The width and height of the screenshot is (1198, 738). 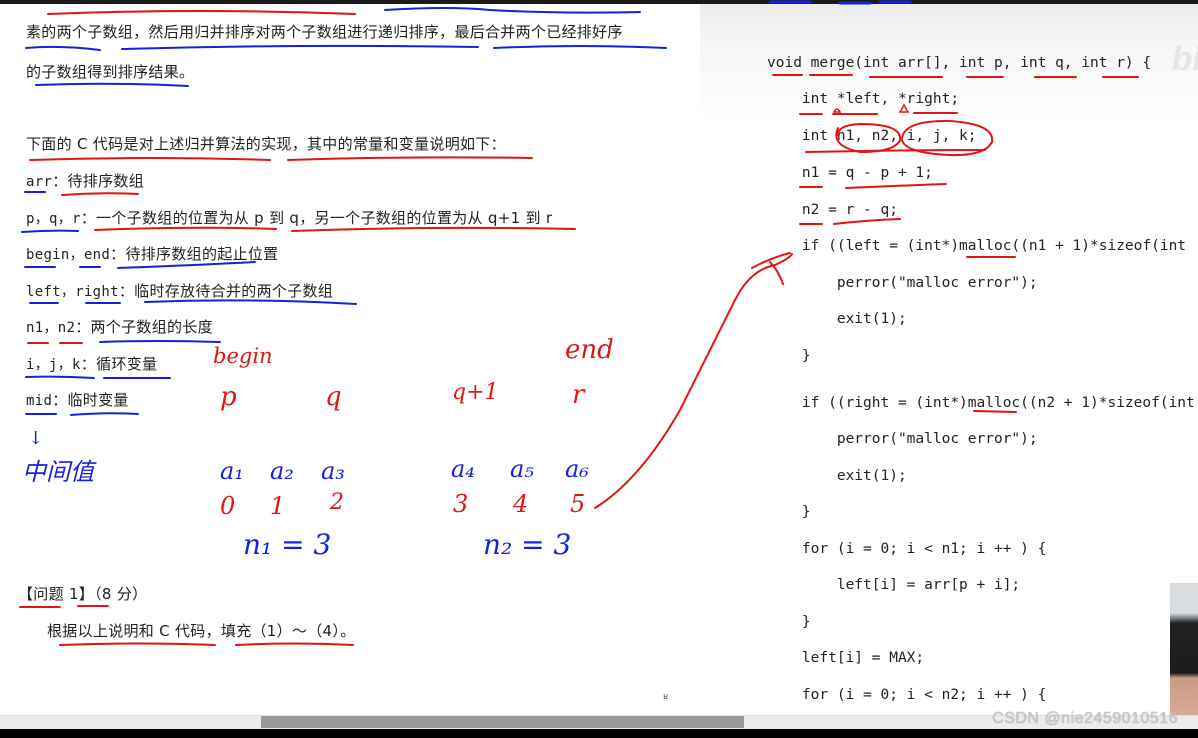 What do you see at coordinates (837, 476) in the screenshot?
I see `code-line-12: exit(1);` at bounding box center [837, 476].